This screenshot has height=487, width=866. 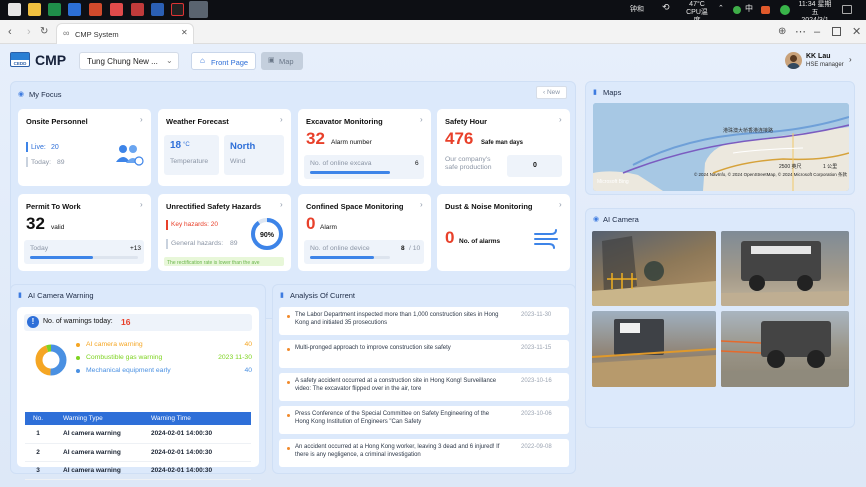 What do you see at coordinates (286, 61) in the screenshot?
I see `map-label: Map` at bounding box center [286, 61].